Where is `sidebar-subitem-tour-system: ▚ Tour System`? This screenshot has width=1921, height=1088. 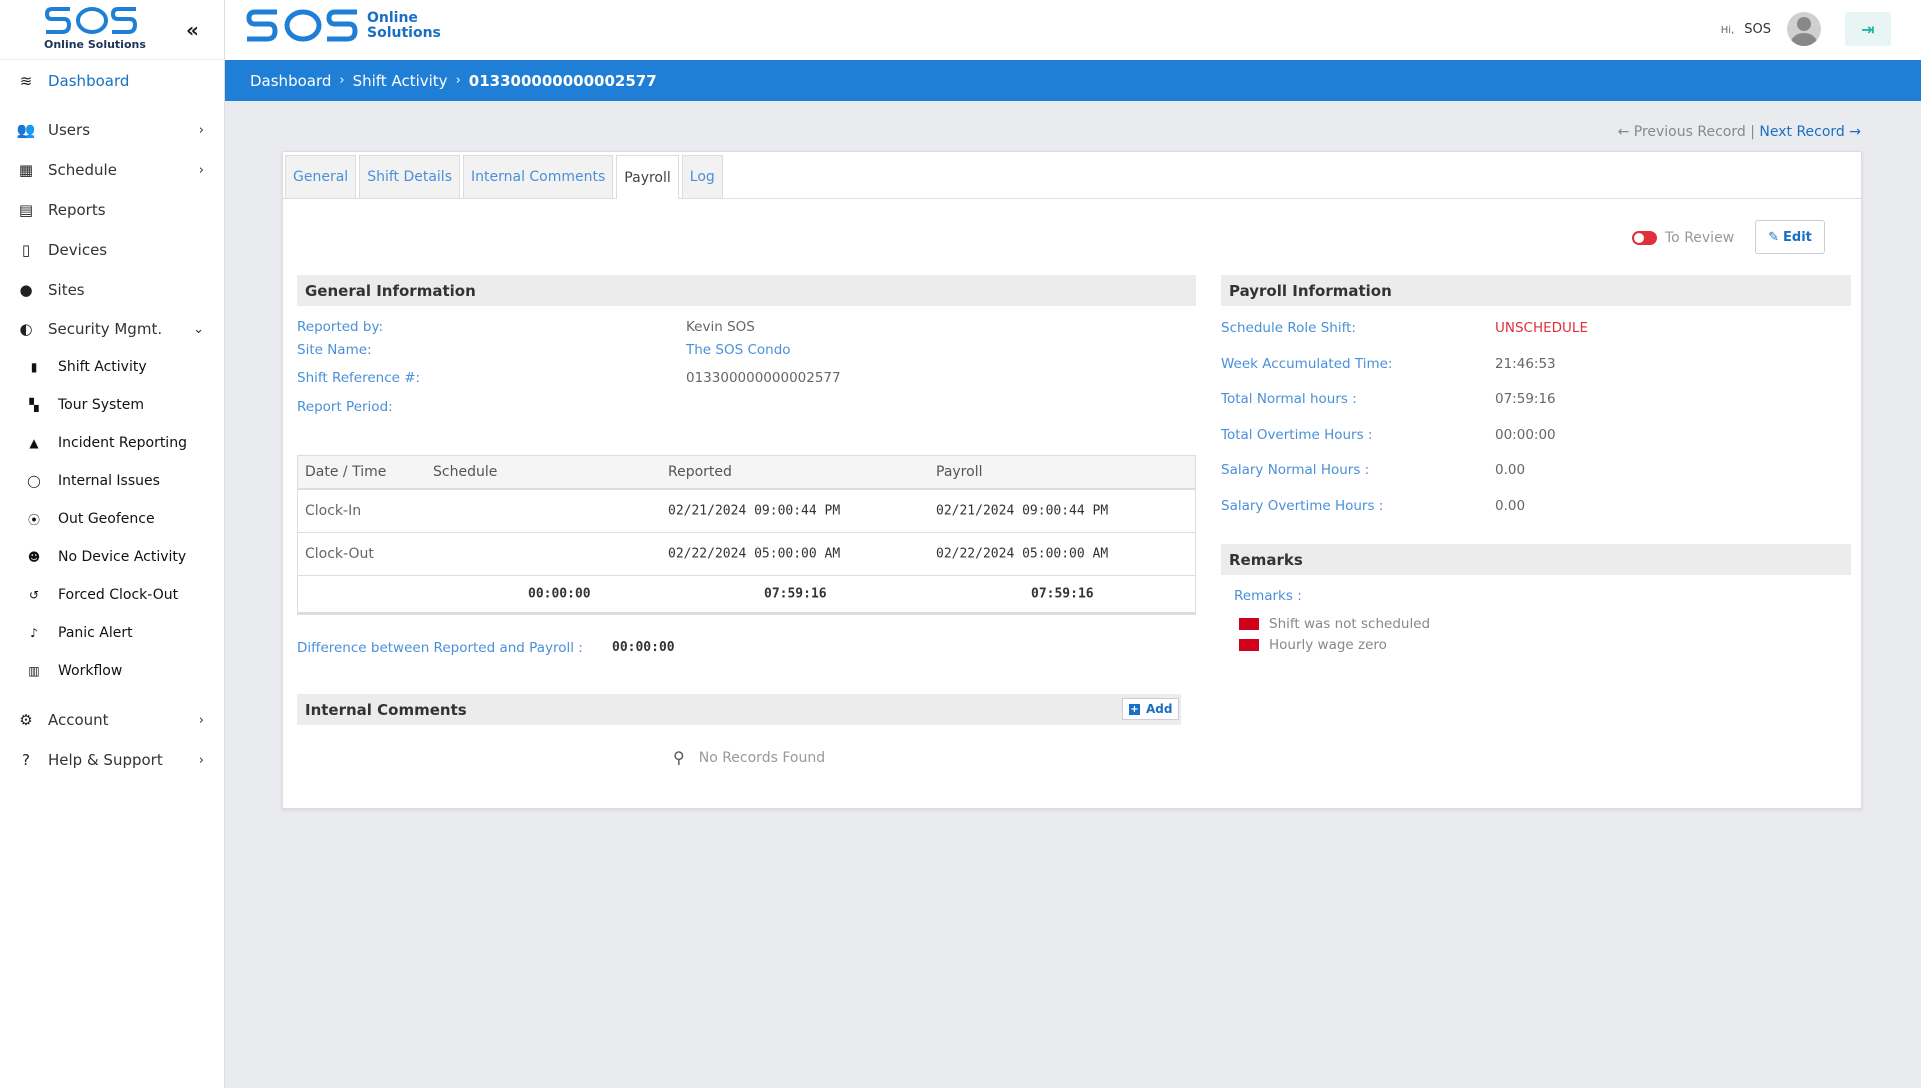
sidebar-subitem-tour-system: ▚ Tour System is located at coordinates (112, 405).